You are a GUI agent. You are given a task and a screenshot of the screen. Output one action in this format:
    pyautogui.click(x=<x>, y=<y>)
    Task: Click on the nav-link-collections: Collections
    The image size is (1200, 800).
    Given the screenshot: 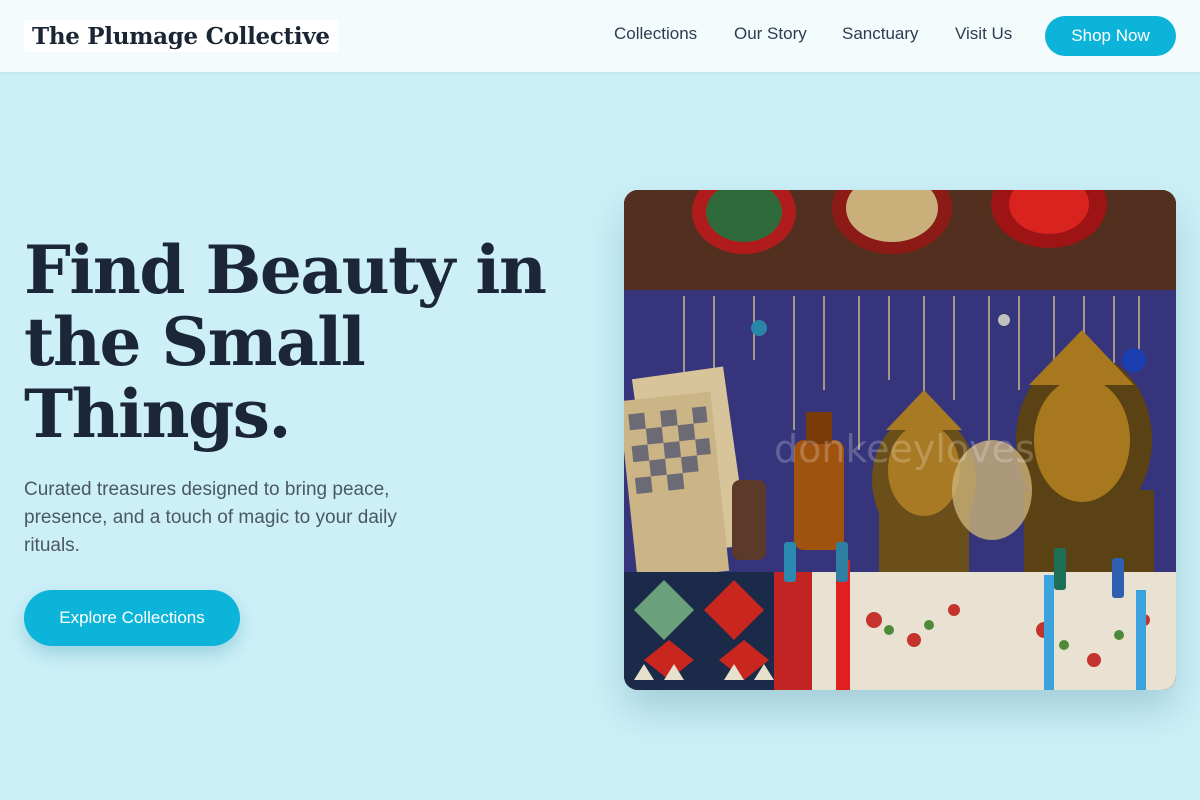 What is the action you would take?
    pyautogui.click(x=655, y=34)
    